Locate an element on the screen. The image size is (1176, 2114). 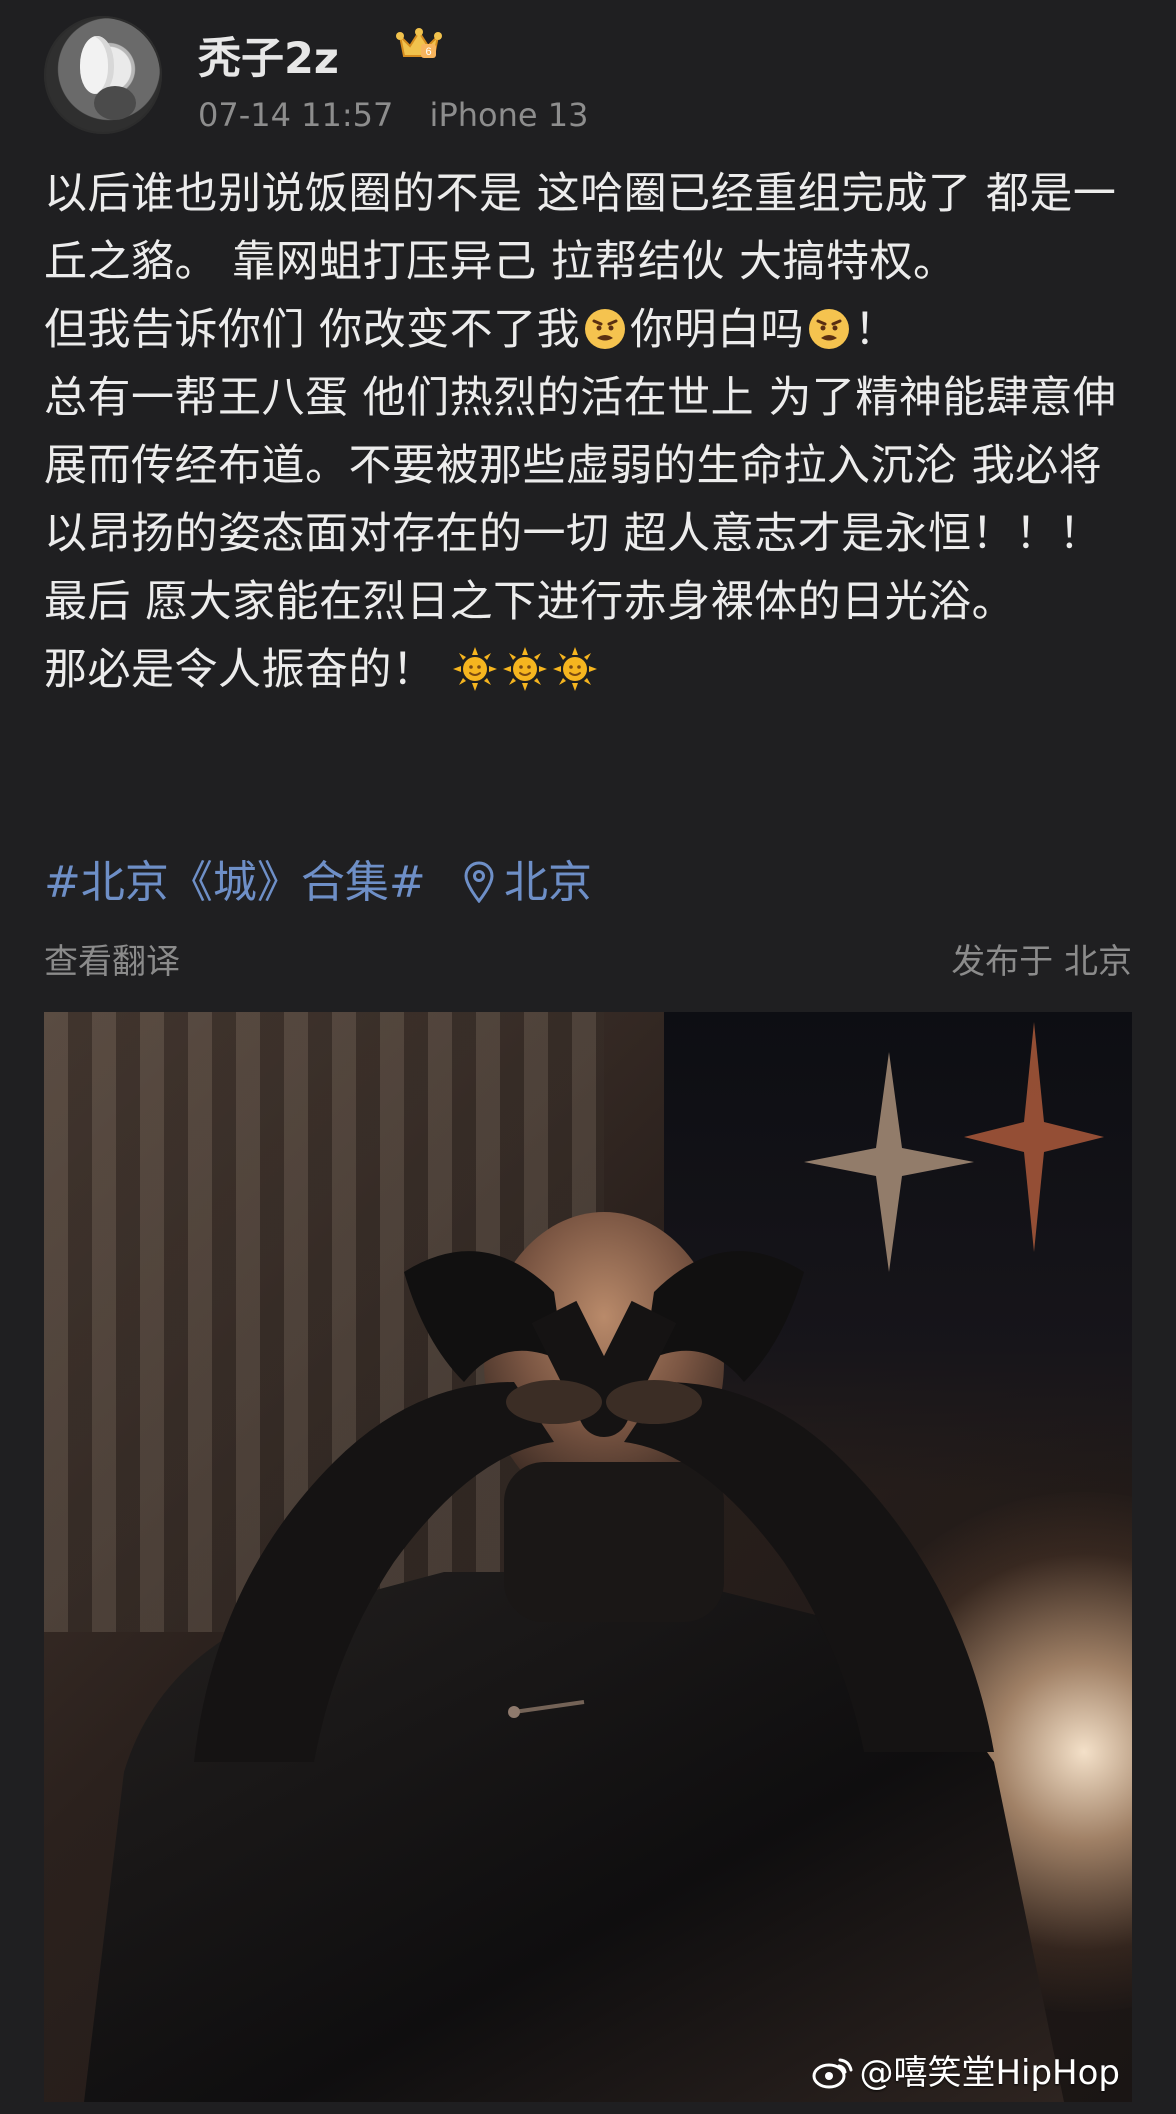
post-paragraph-2: 但我告诉你们 你改变不了我 你明白吗 ！ is located at coordinates (589, 330).